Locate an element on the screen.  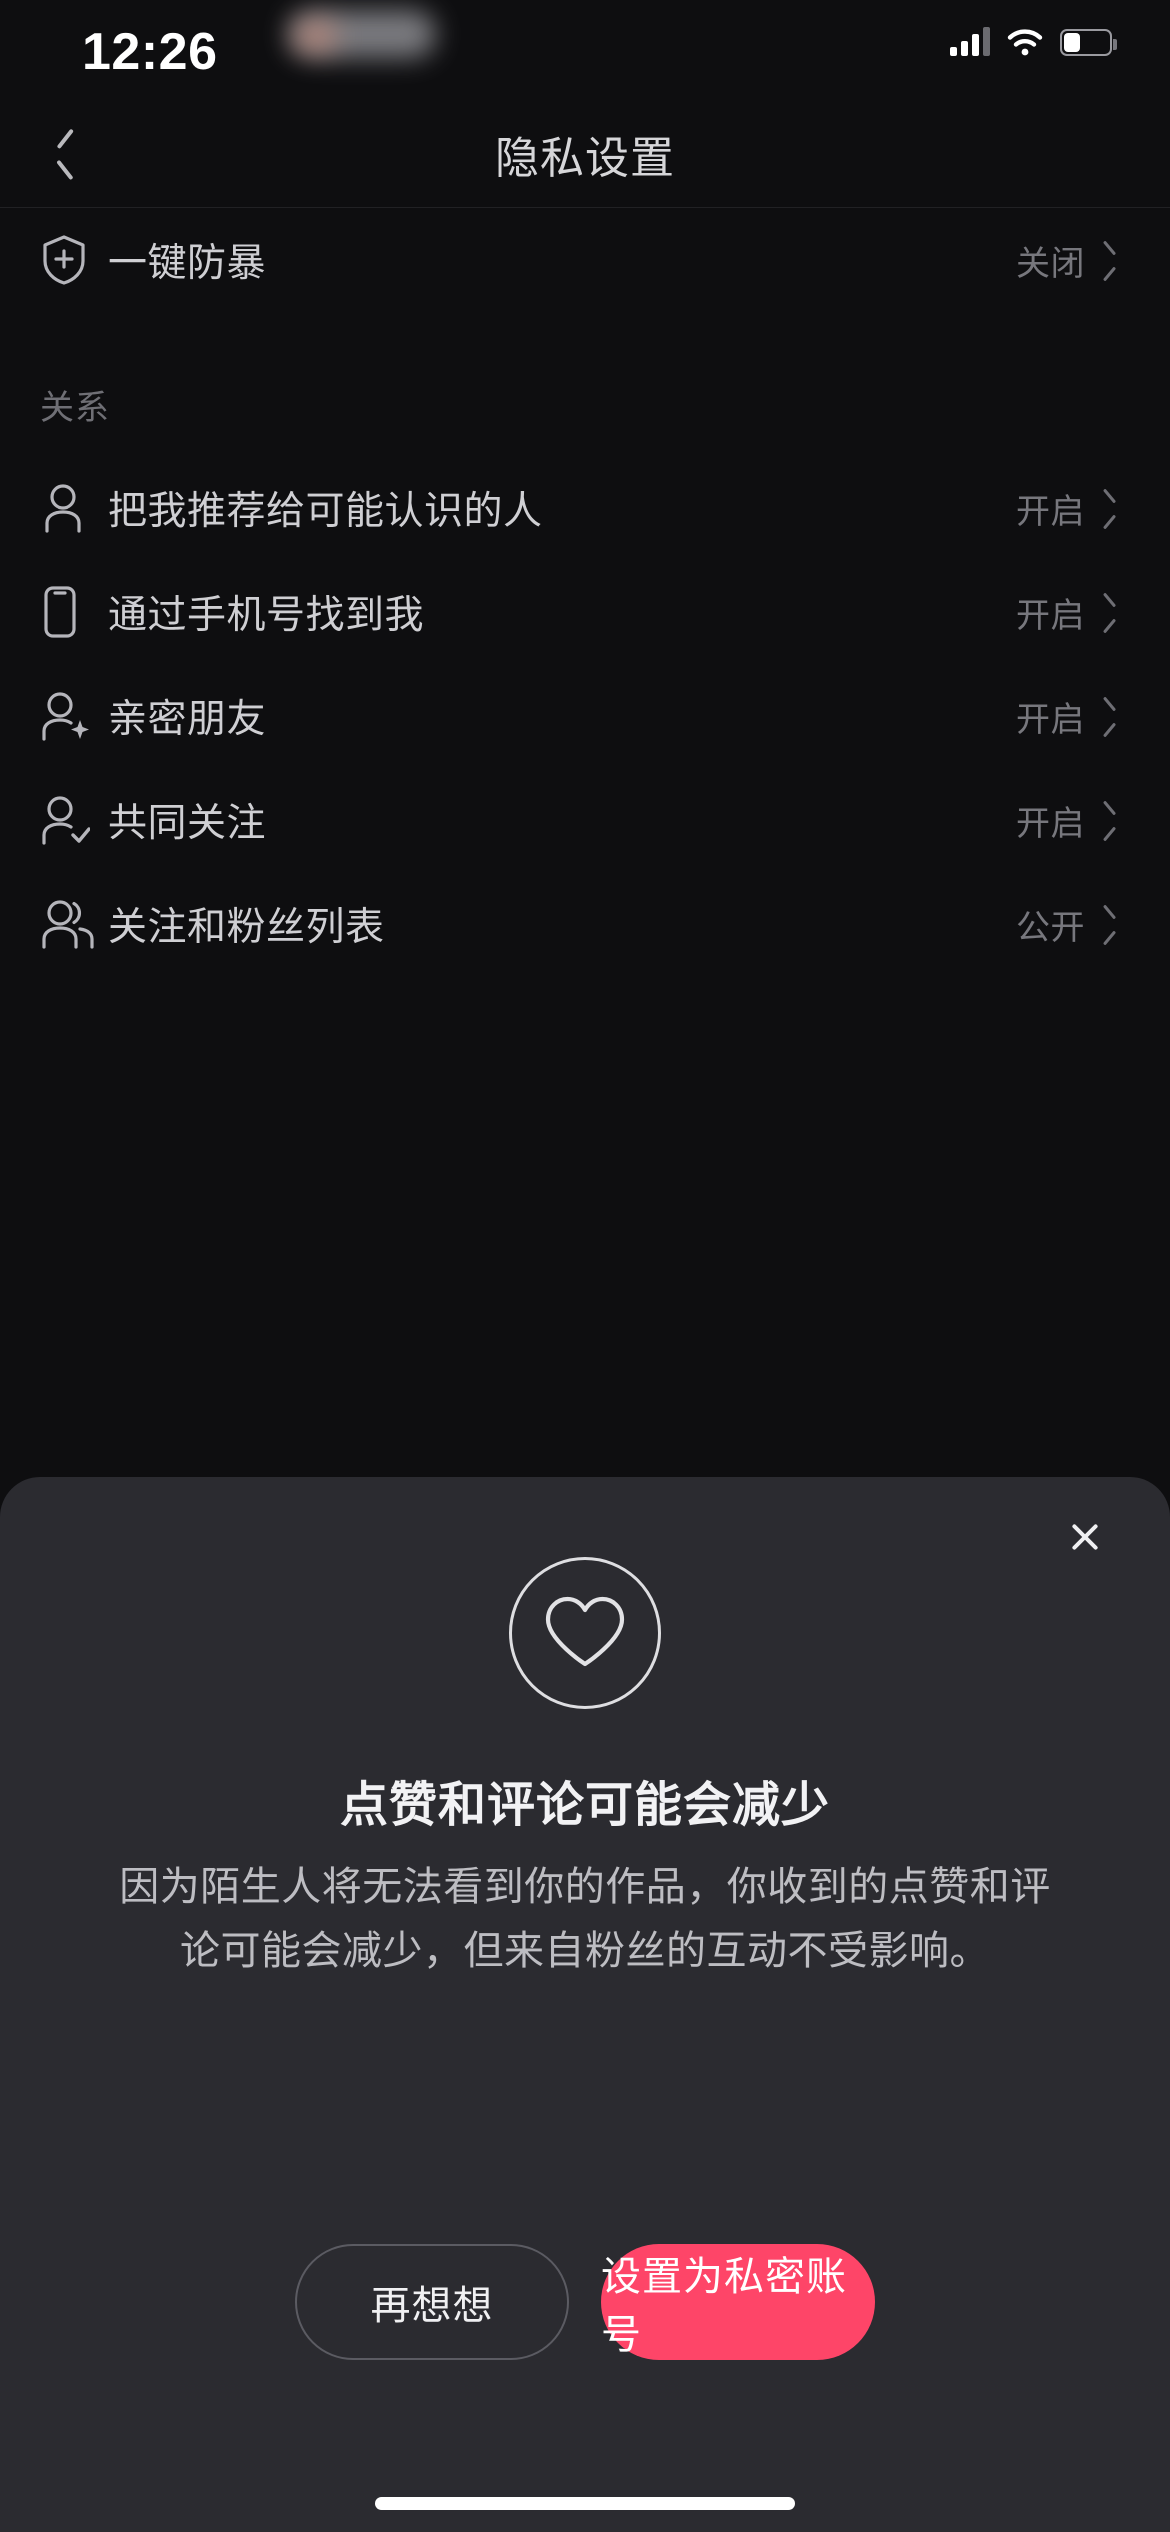
settings-row-close-friends: 亲密朋友 开启 is located at coordinates (585, 716).